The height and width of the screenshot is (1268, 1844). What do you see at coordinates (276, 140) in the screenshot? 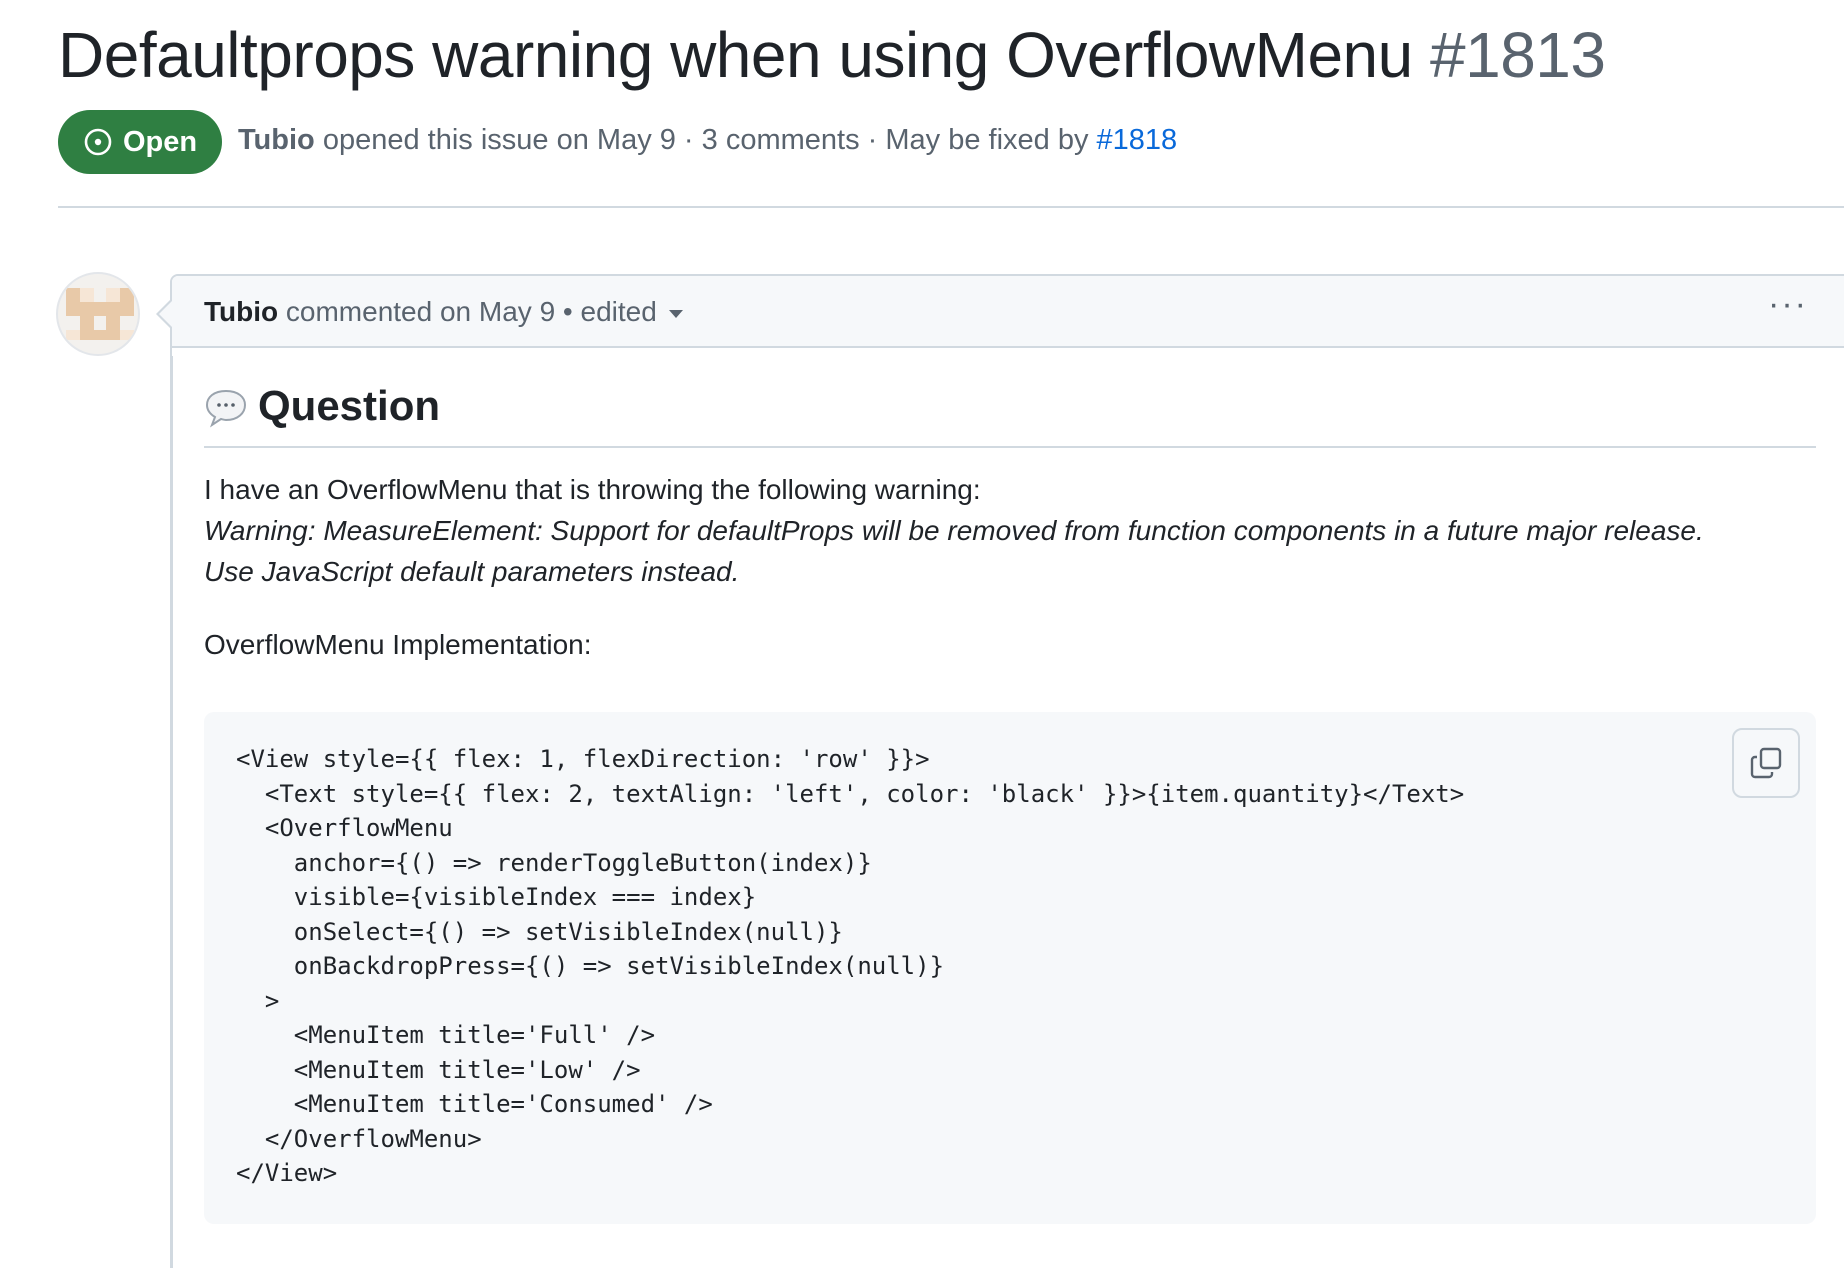
I see `issue-author-link: Tubio` at bounding box center [276, 140].